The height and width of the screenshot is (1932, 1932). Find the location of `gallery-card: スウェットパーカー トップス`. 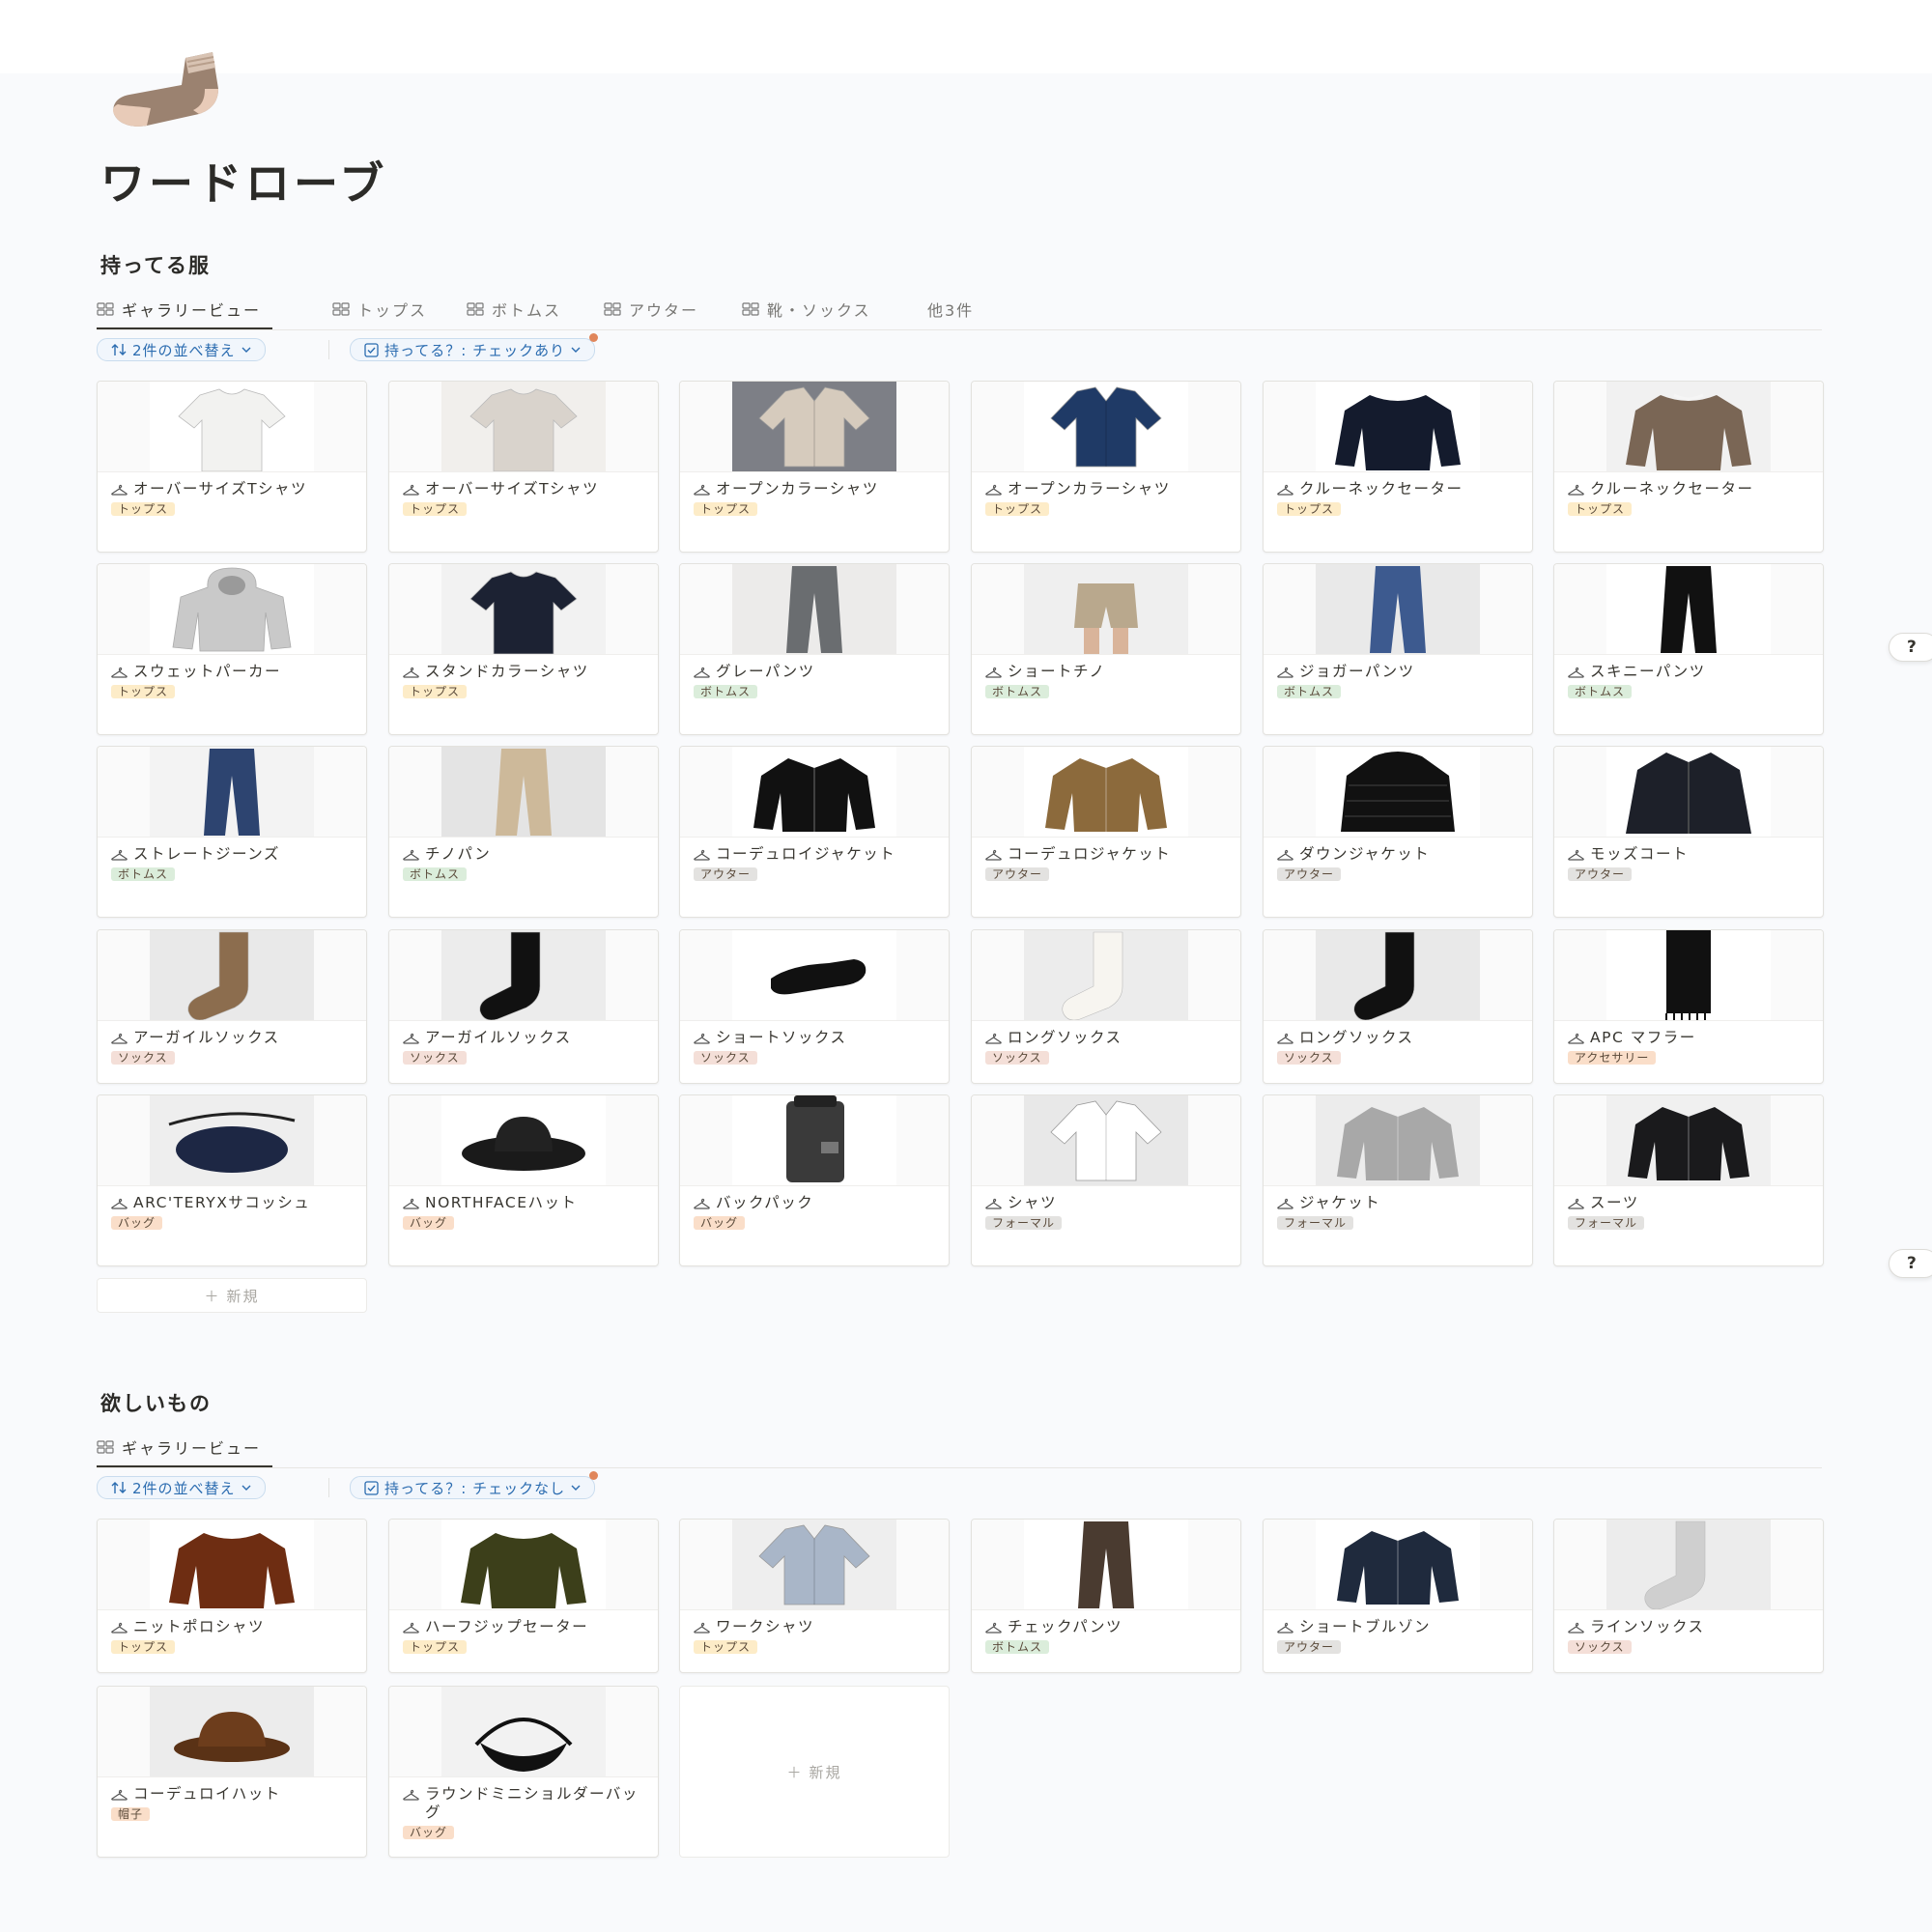

gallery-card: スウェットパーカー トップス is located at coordinates (232, 649).